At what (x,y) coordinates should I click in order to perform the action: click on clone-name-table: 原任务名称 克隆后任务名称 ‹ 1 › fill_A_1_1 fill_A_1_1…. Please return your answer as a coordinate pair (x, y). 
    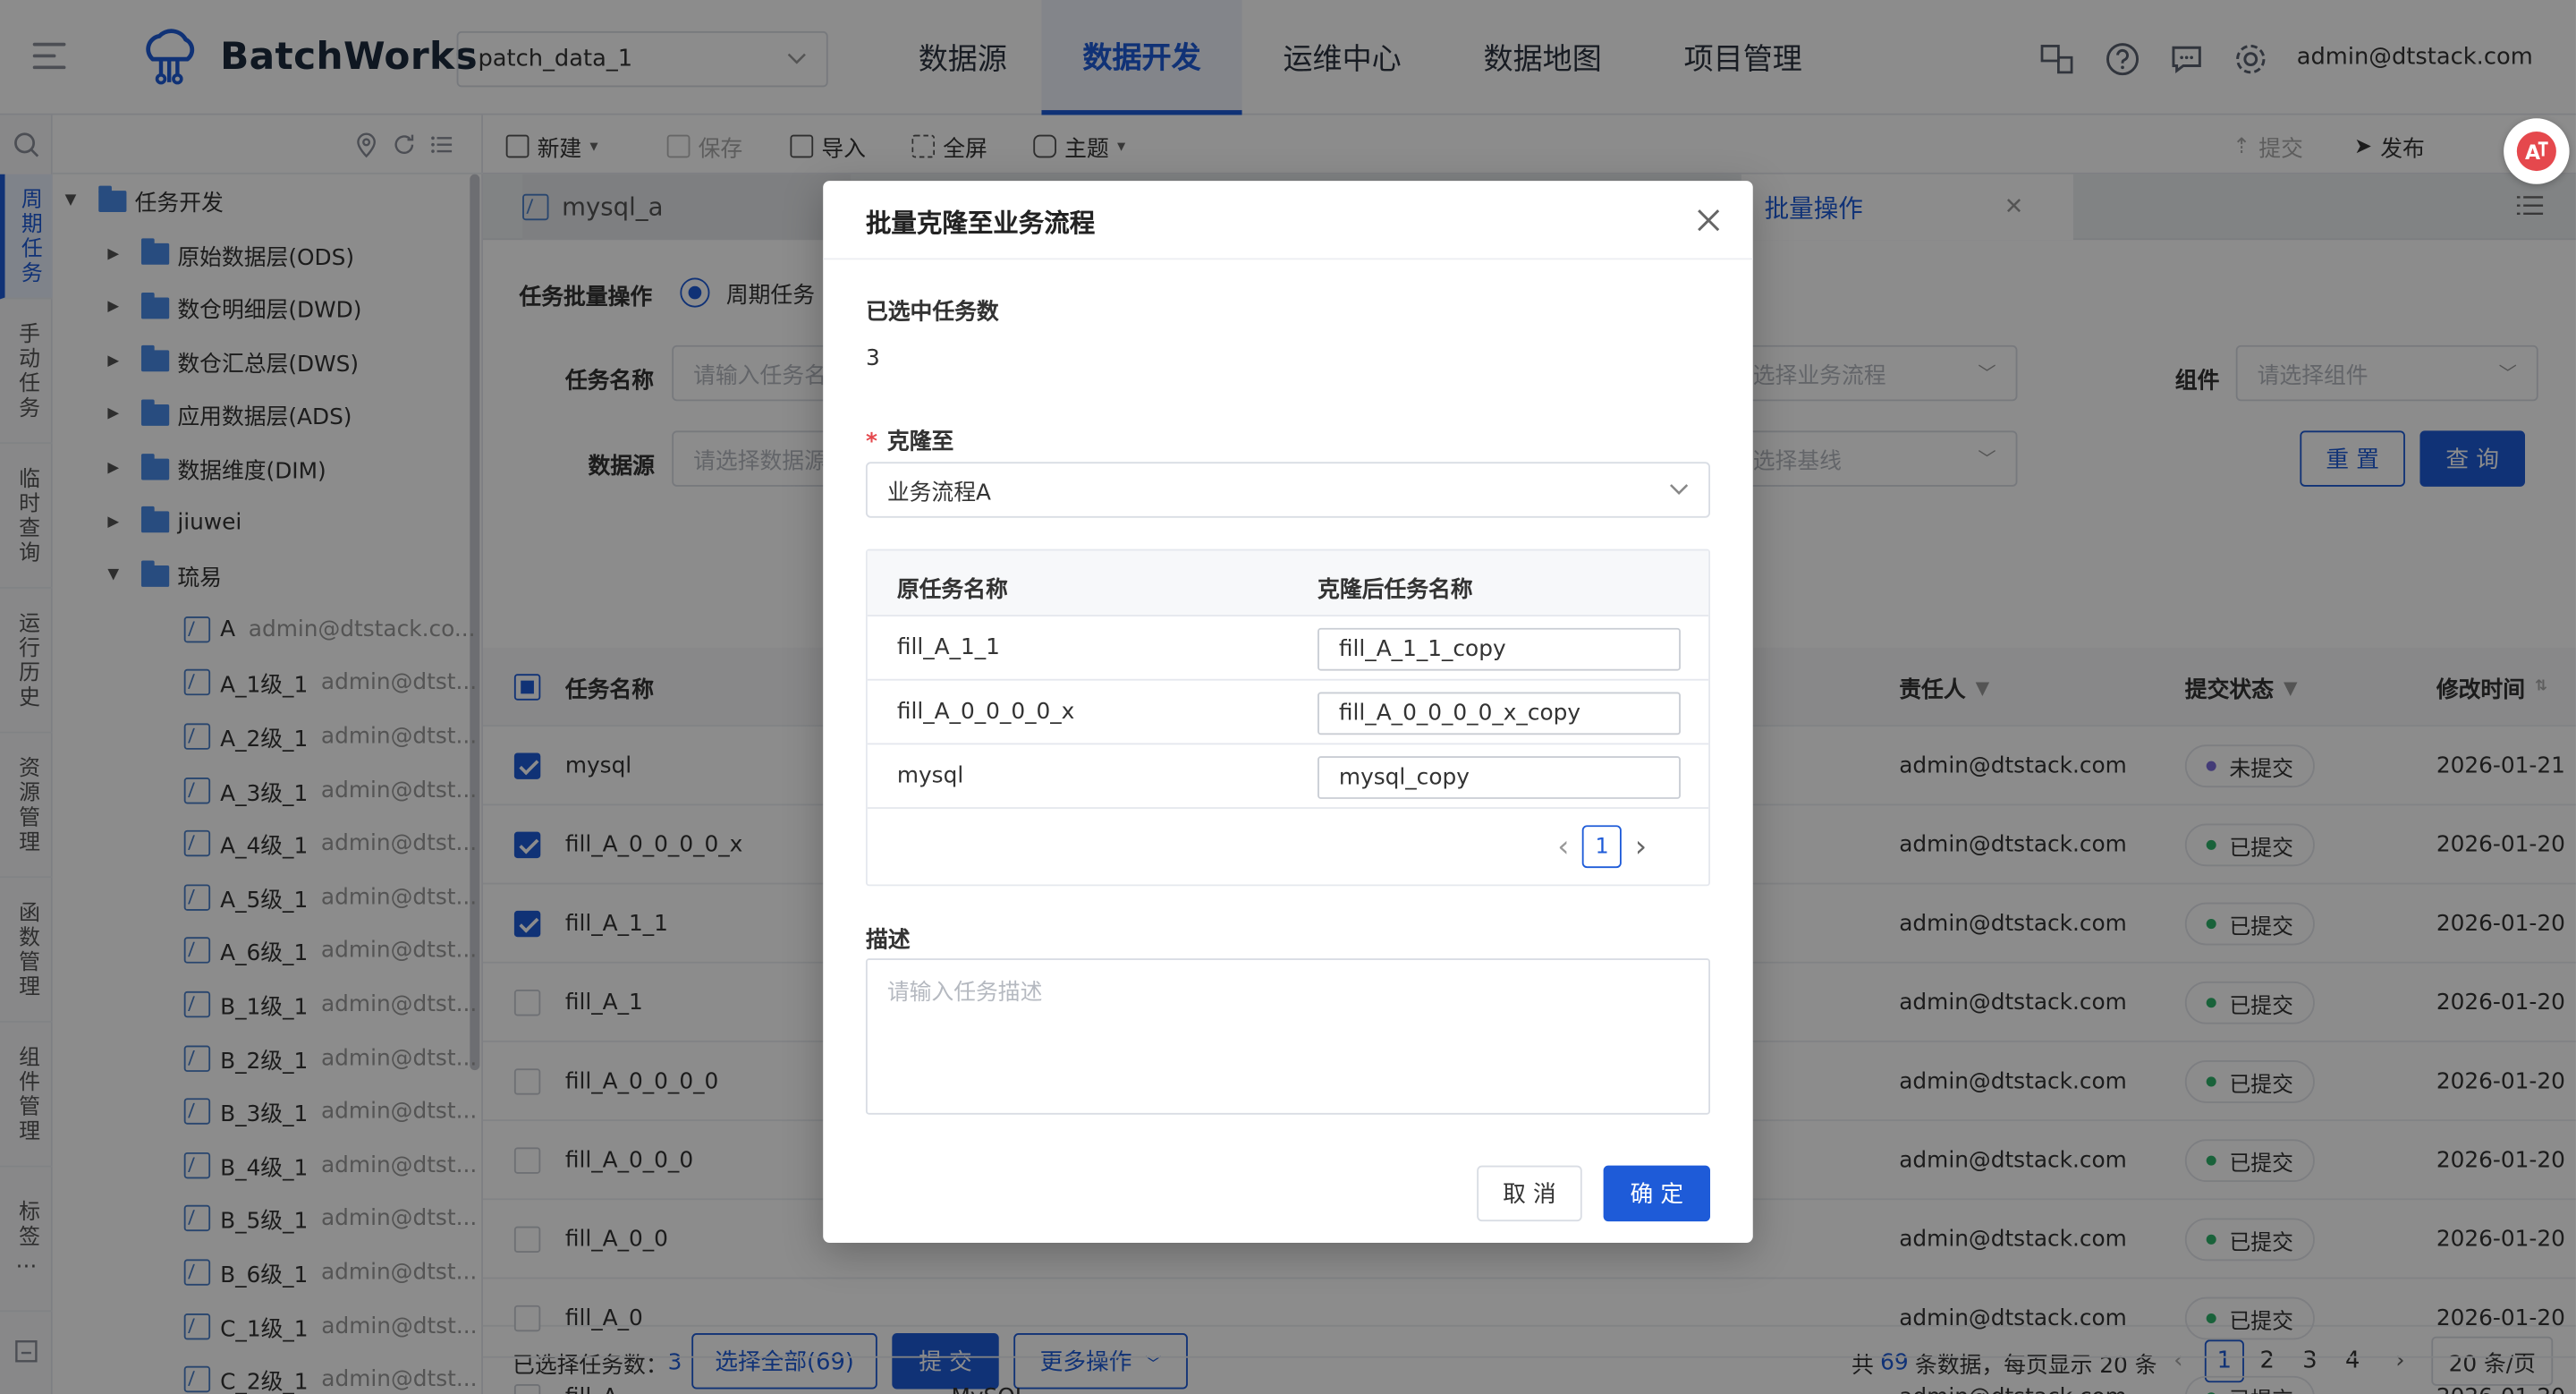
    Looking at the image, I should click on (1288, 717).